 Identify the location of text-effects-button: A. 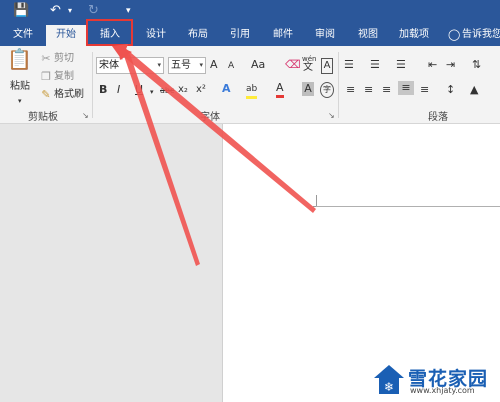
(226, 89).